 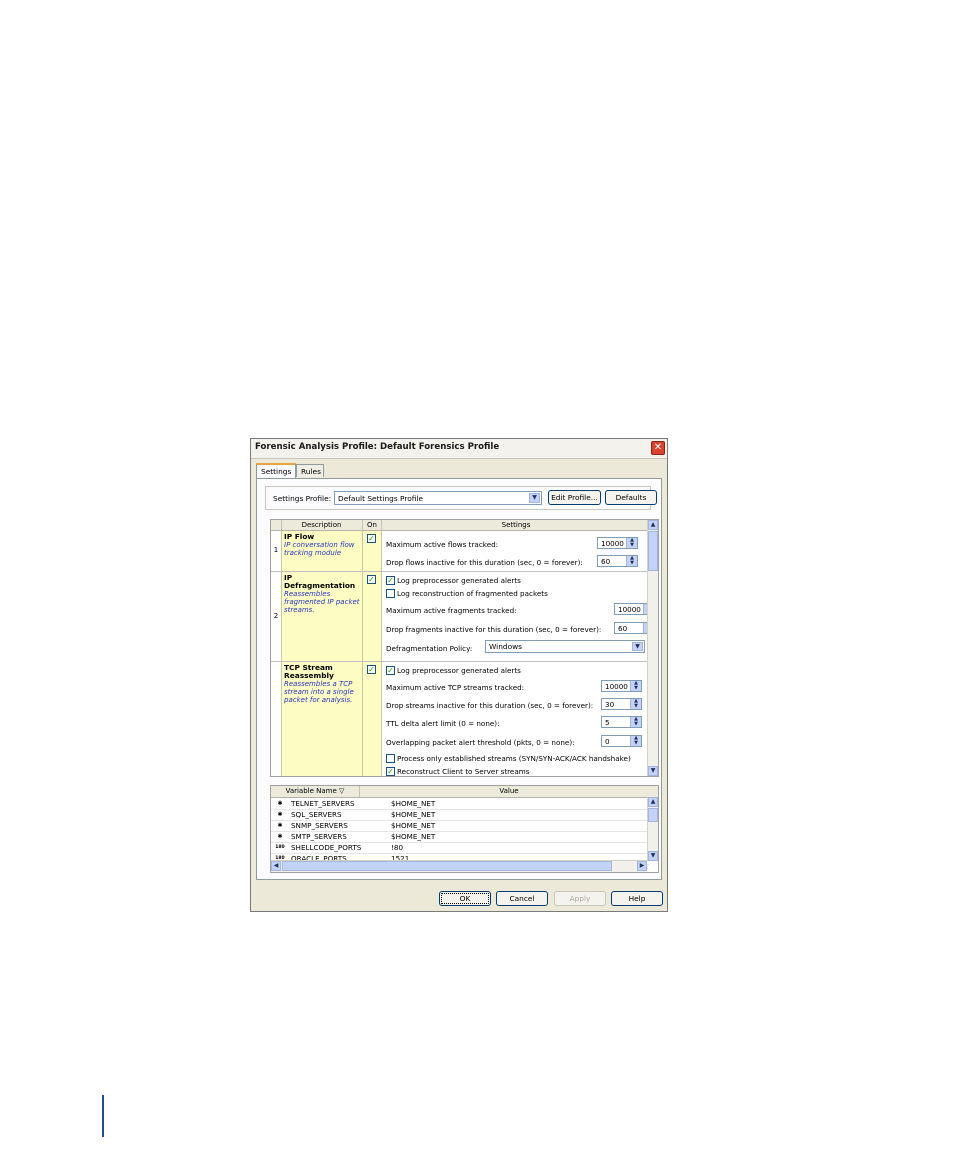 I want to click on variables-horizontal-scrollbar: ◀ ▶, so click(x=459, y=866).